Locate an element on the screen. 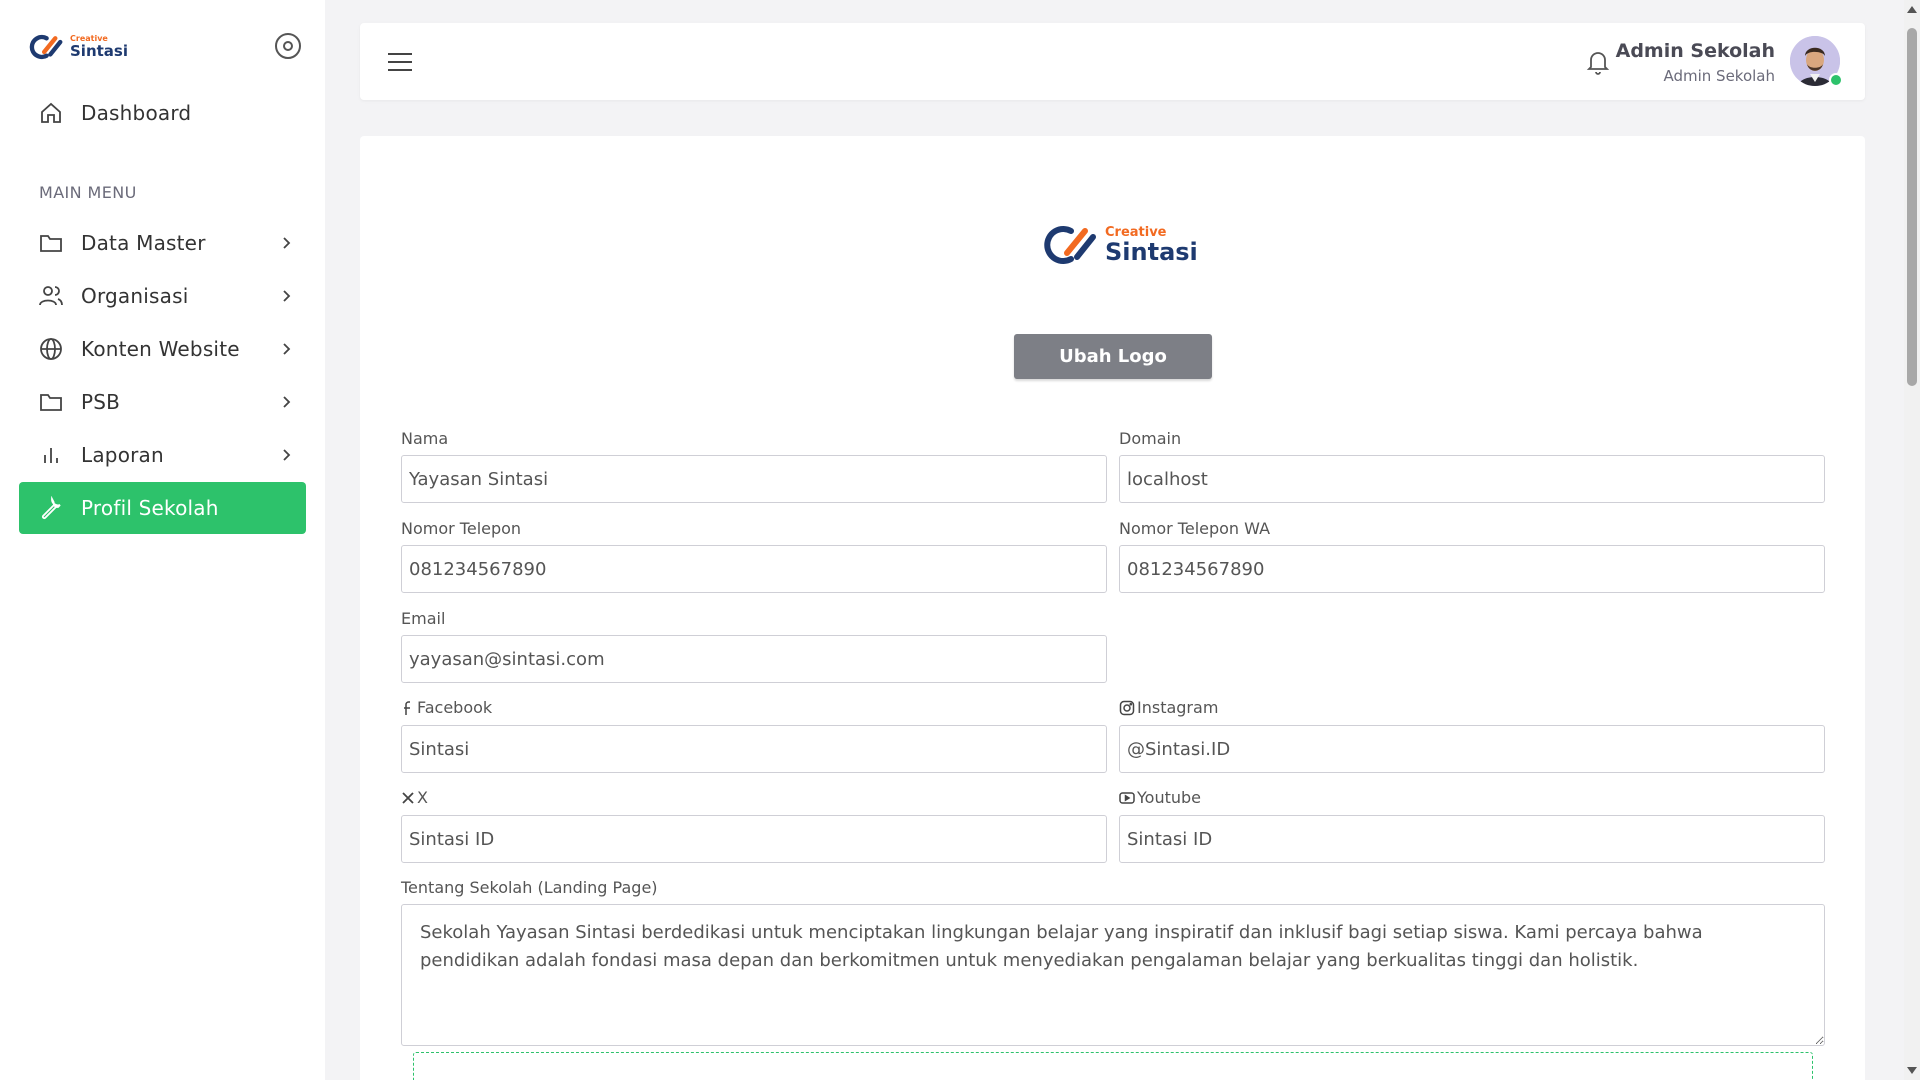 This screenshot has height=1080, width=1920. change-logo-button: Ubah Logo is located at coordinates (1113, 356).